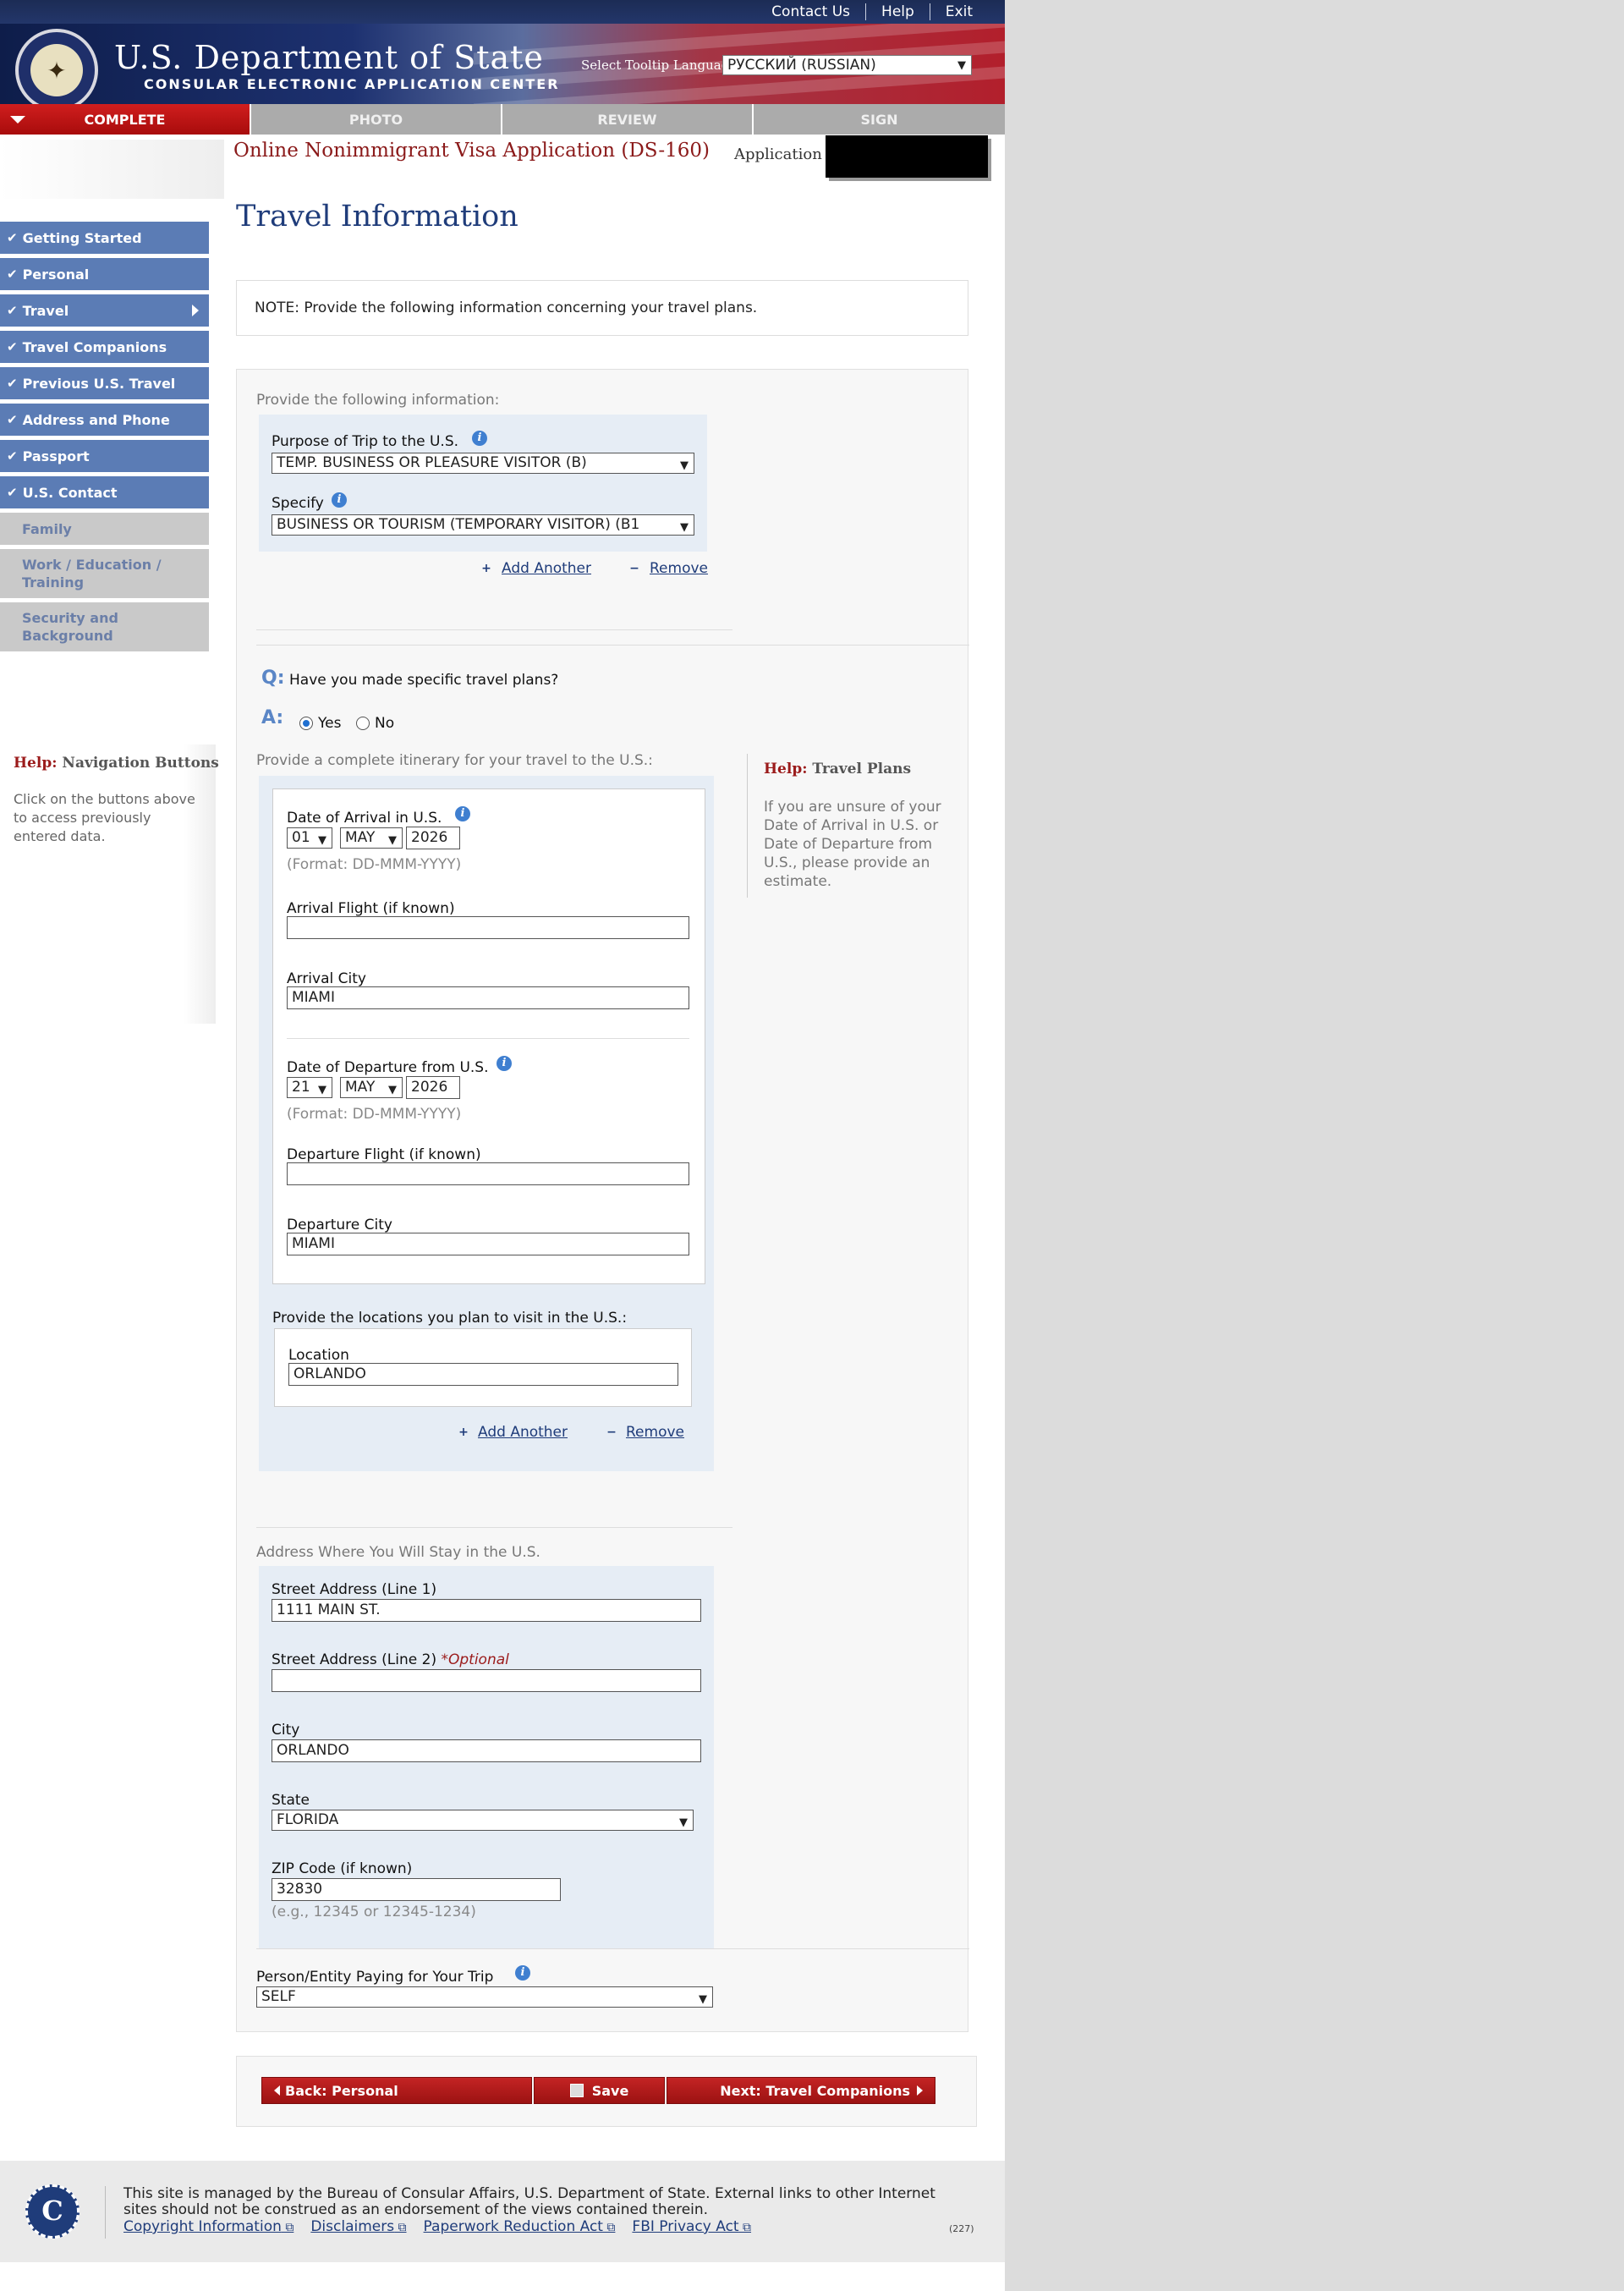  Describe the element at coordinates (433, 838) in the screenshot. I see `arrival-year-input: 2026` at that location.